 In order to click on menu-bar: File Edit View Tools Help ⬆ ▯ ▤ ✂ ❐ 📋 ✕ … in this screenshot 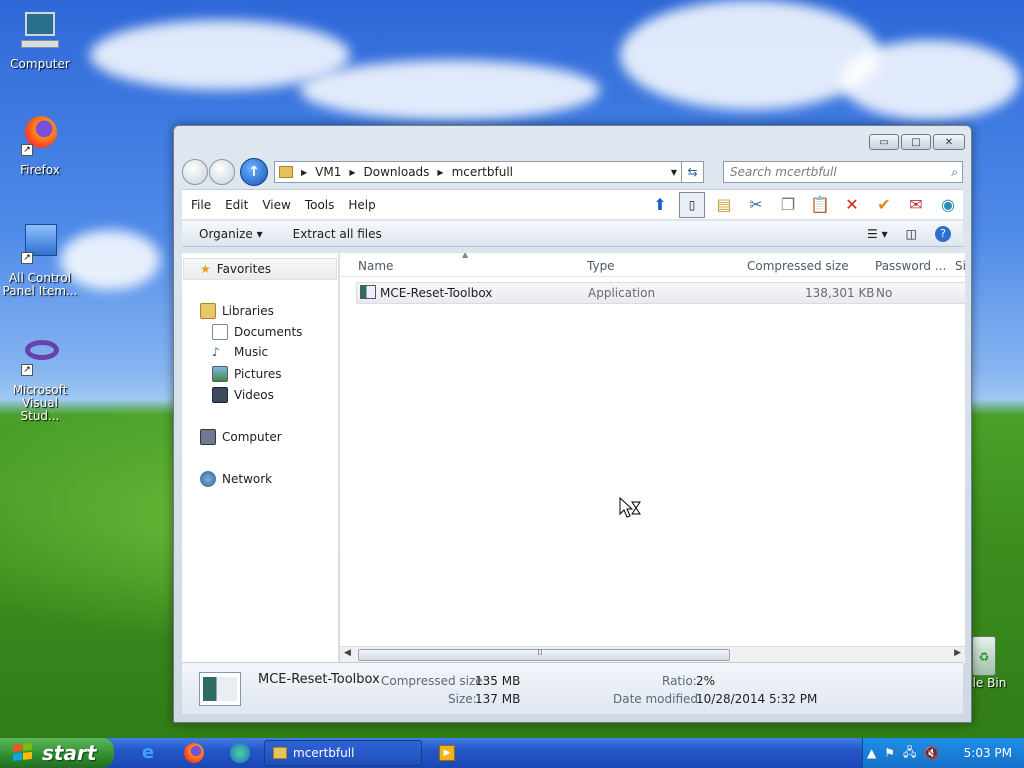, I will do `click(572, 204)`.